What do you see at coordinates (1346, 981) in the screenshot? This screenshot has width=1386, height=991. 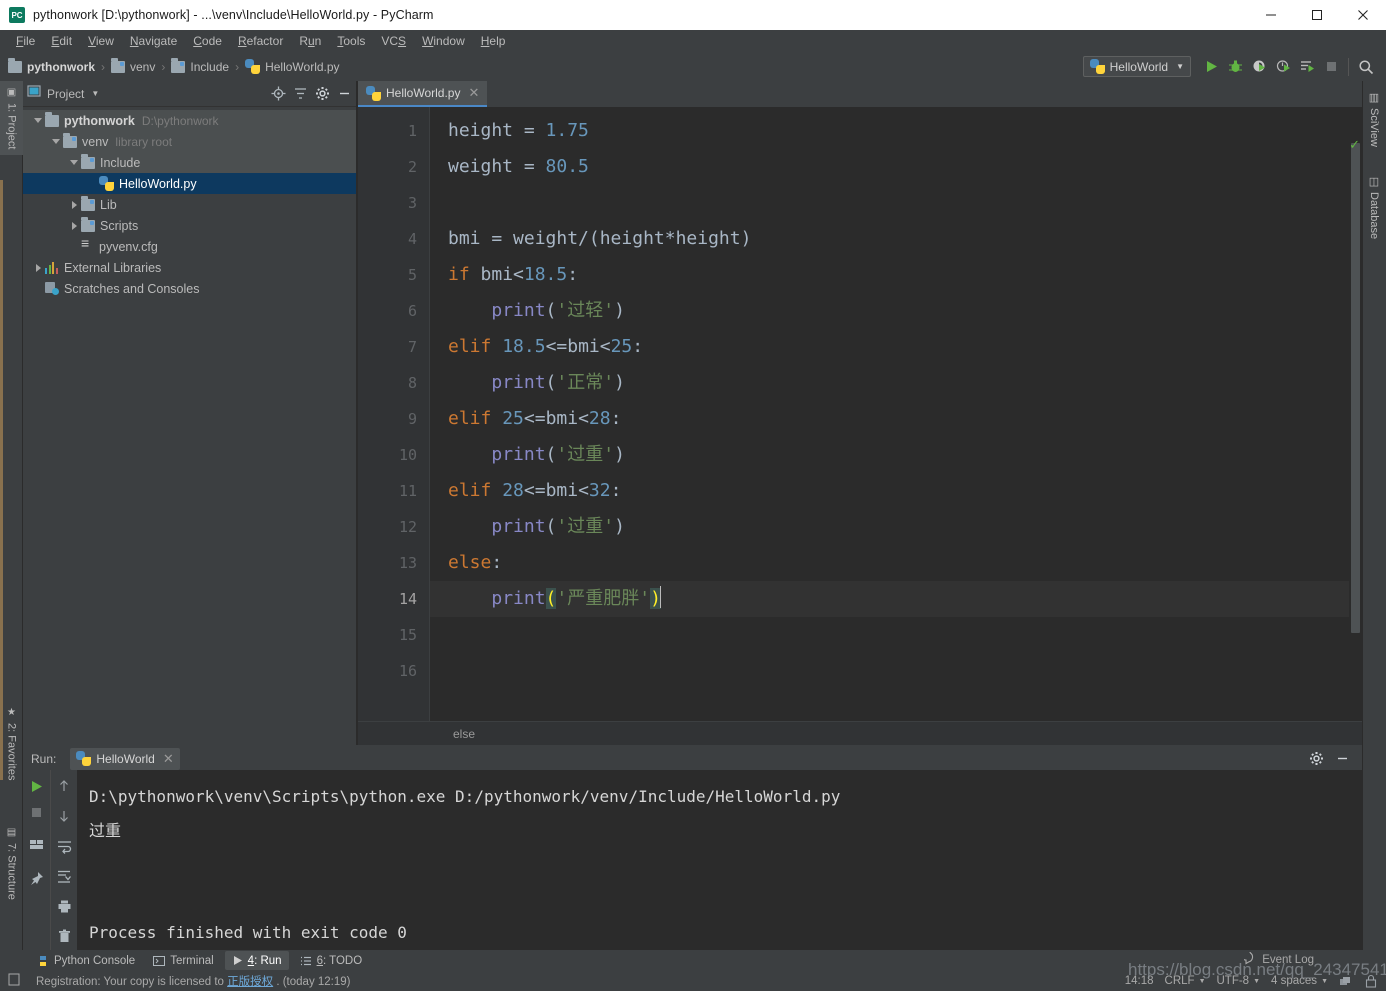 I see `status-git-branch-icon` at bounding box center [1346, 981].